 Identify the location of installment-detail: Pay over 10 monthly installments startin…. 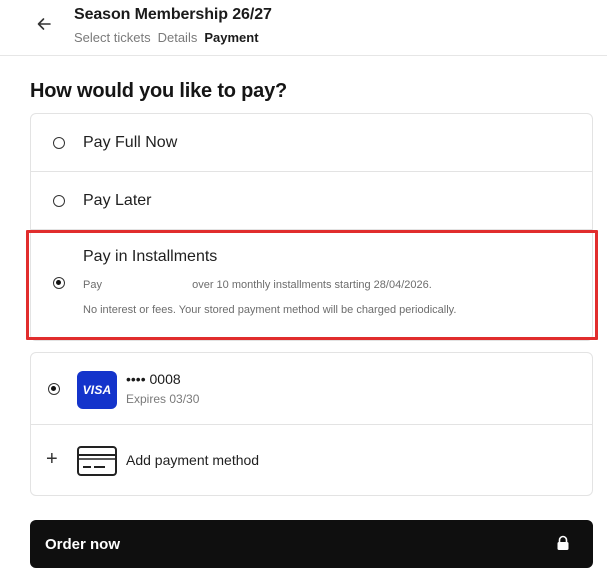
(257, 285).